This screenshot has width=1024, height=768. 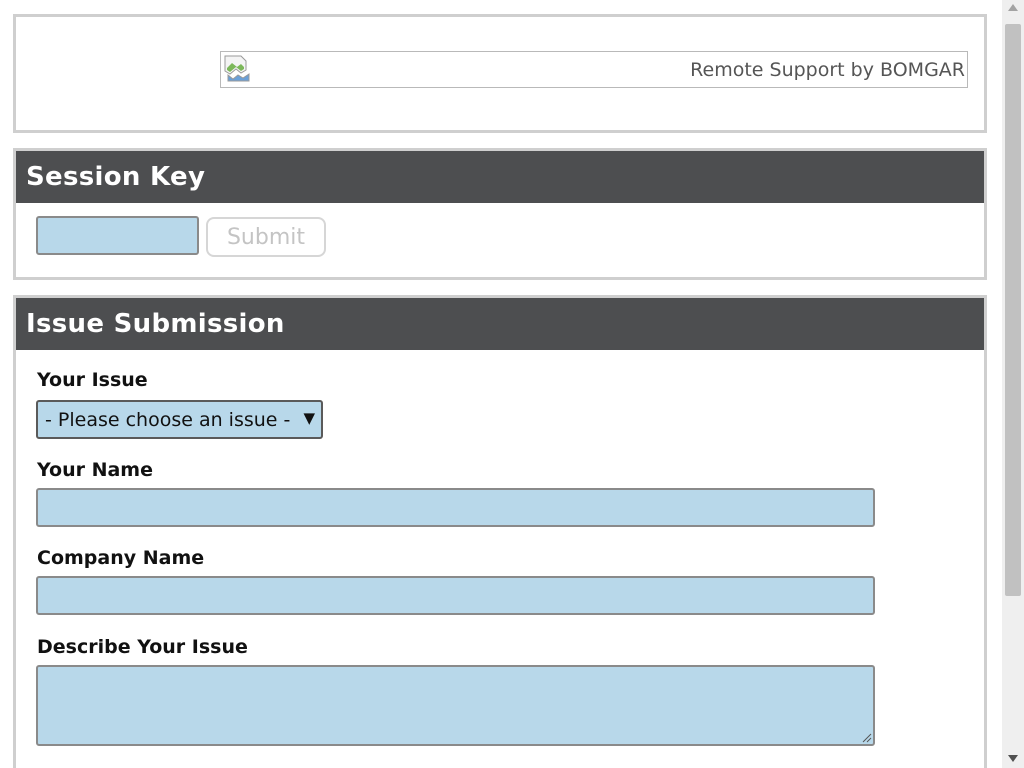 What do you see at coordinates (1013, 310) in the screenshot?
I see `scroll-thumb` at bounding box center [1013, 310].